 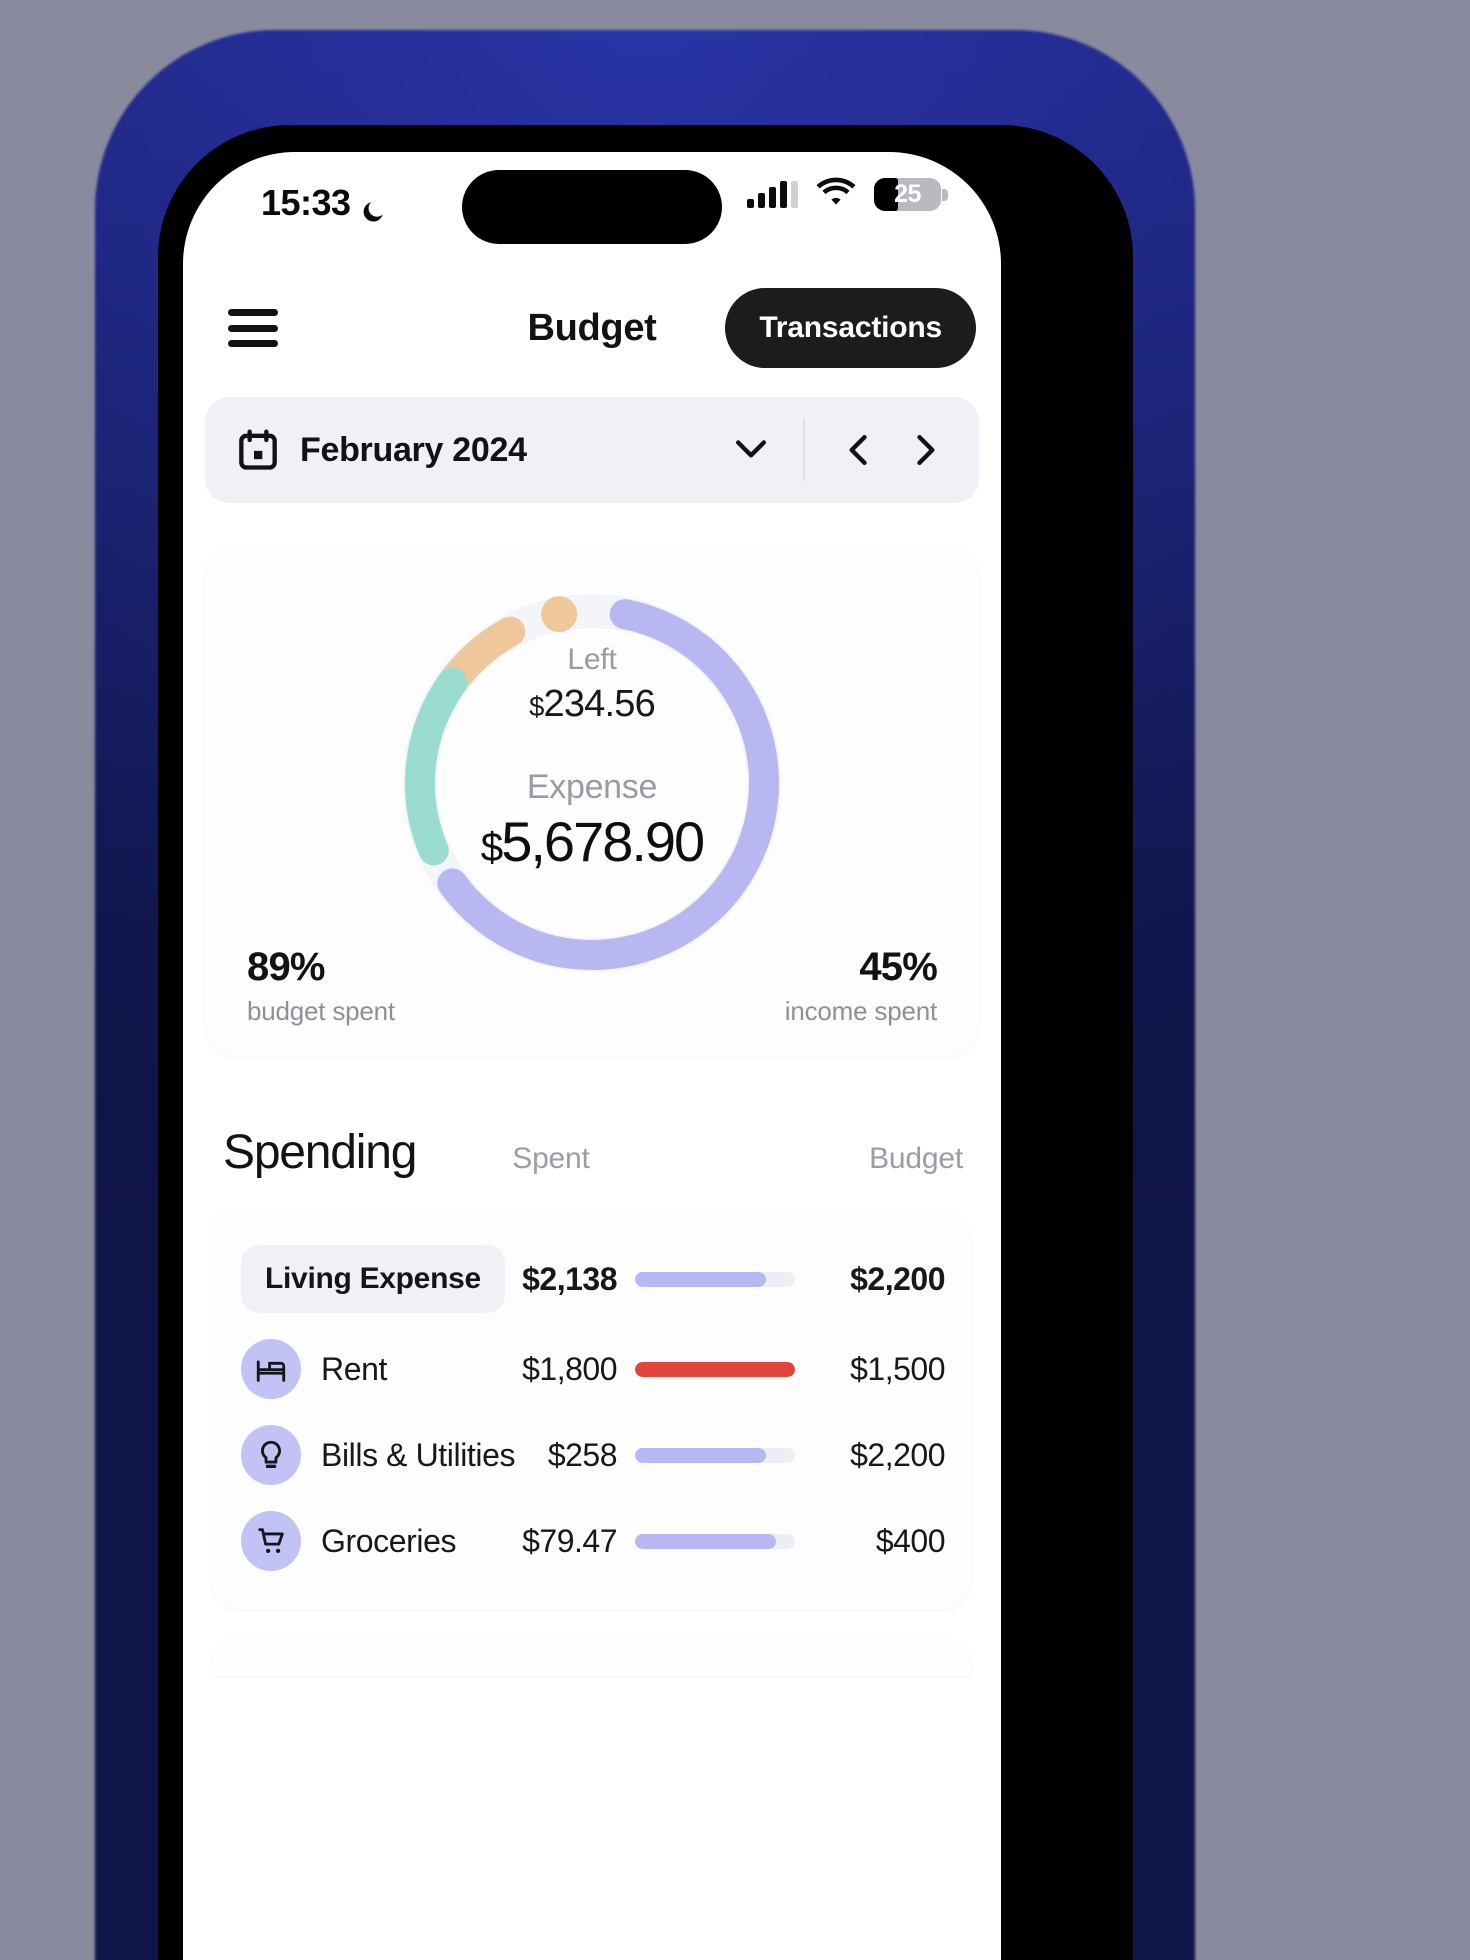 I want to click on income-spent-label: income spent, so click(x=860, y=1011).